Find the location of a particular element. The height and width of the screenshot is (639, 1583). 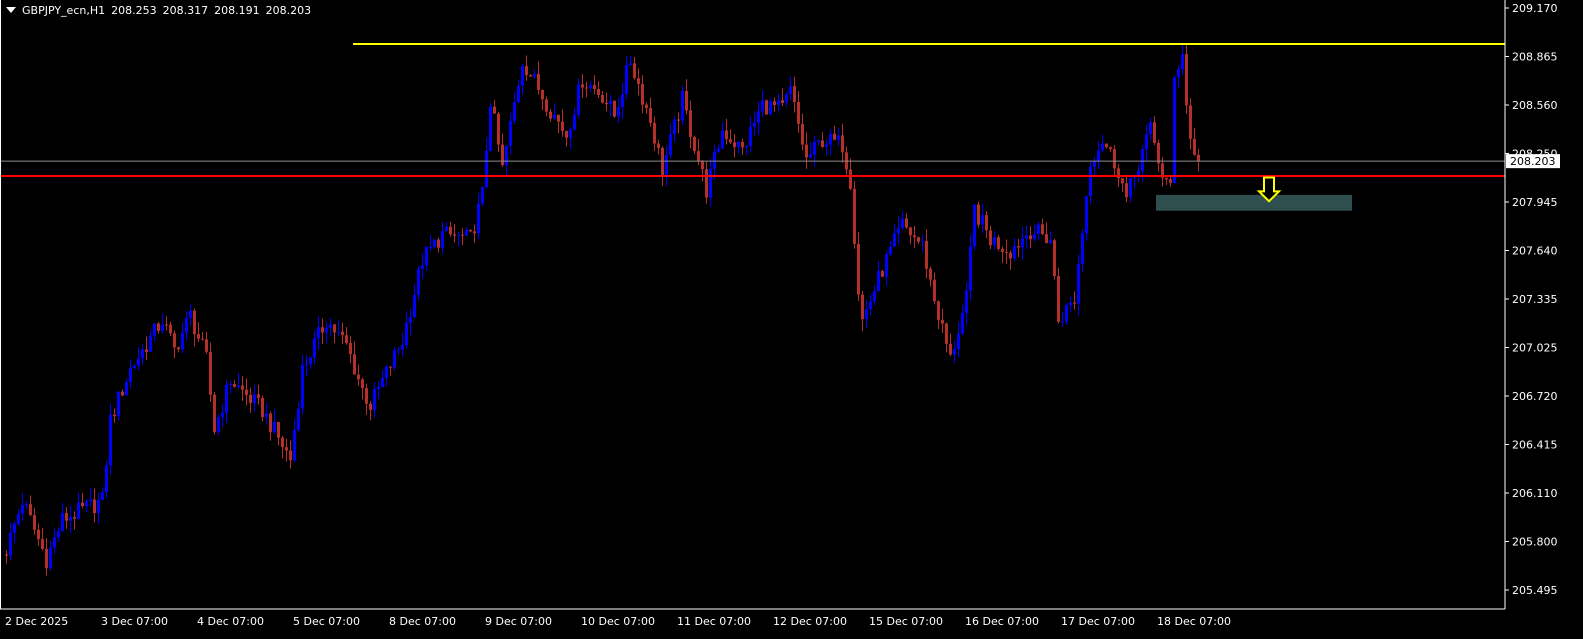

time-tick-label: 2 Dec 2025 is located at coordinates (36, 621).